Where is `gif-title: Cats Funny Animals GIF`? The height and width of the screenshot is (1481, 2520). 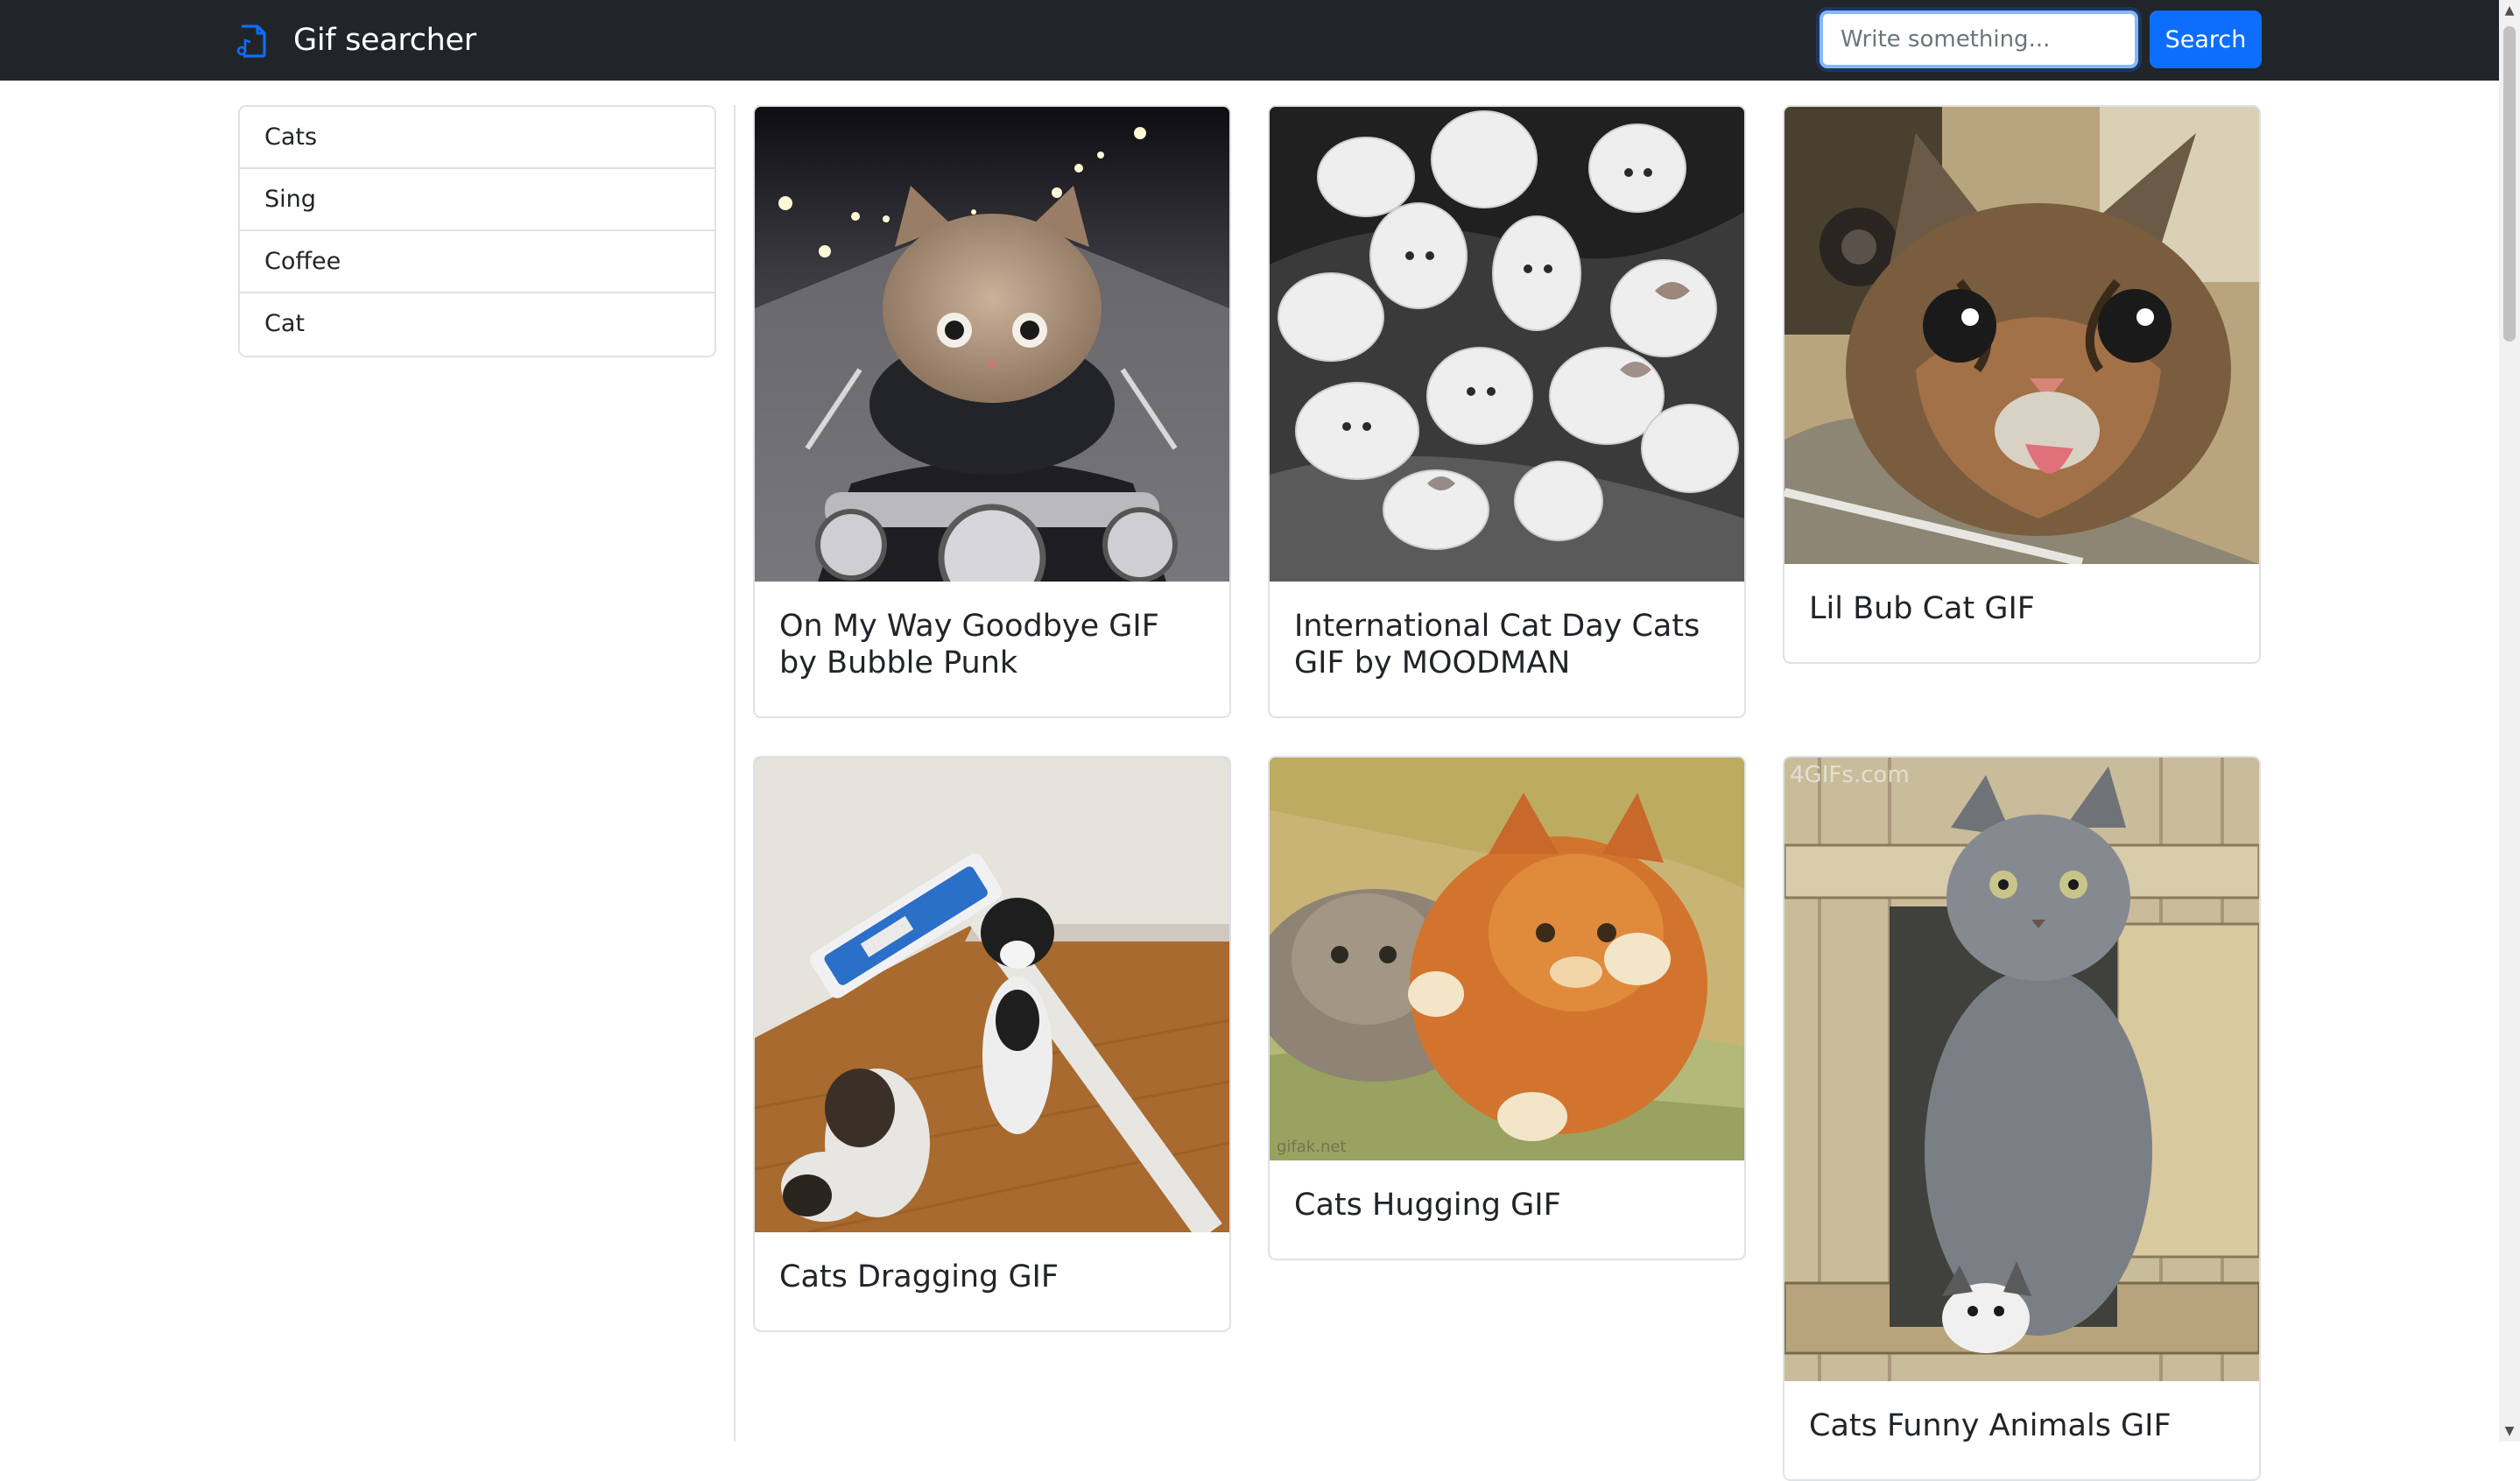 gif-title: Cats Funny Animals GIF is located at coordinates (1991, 1426).